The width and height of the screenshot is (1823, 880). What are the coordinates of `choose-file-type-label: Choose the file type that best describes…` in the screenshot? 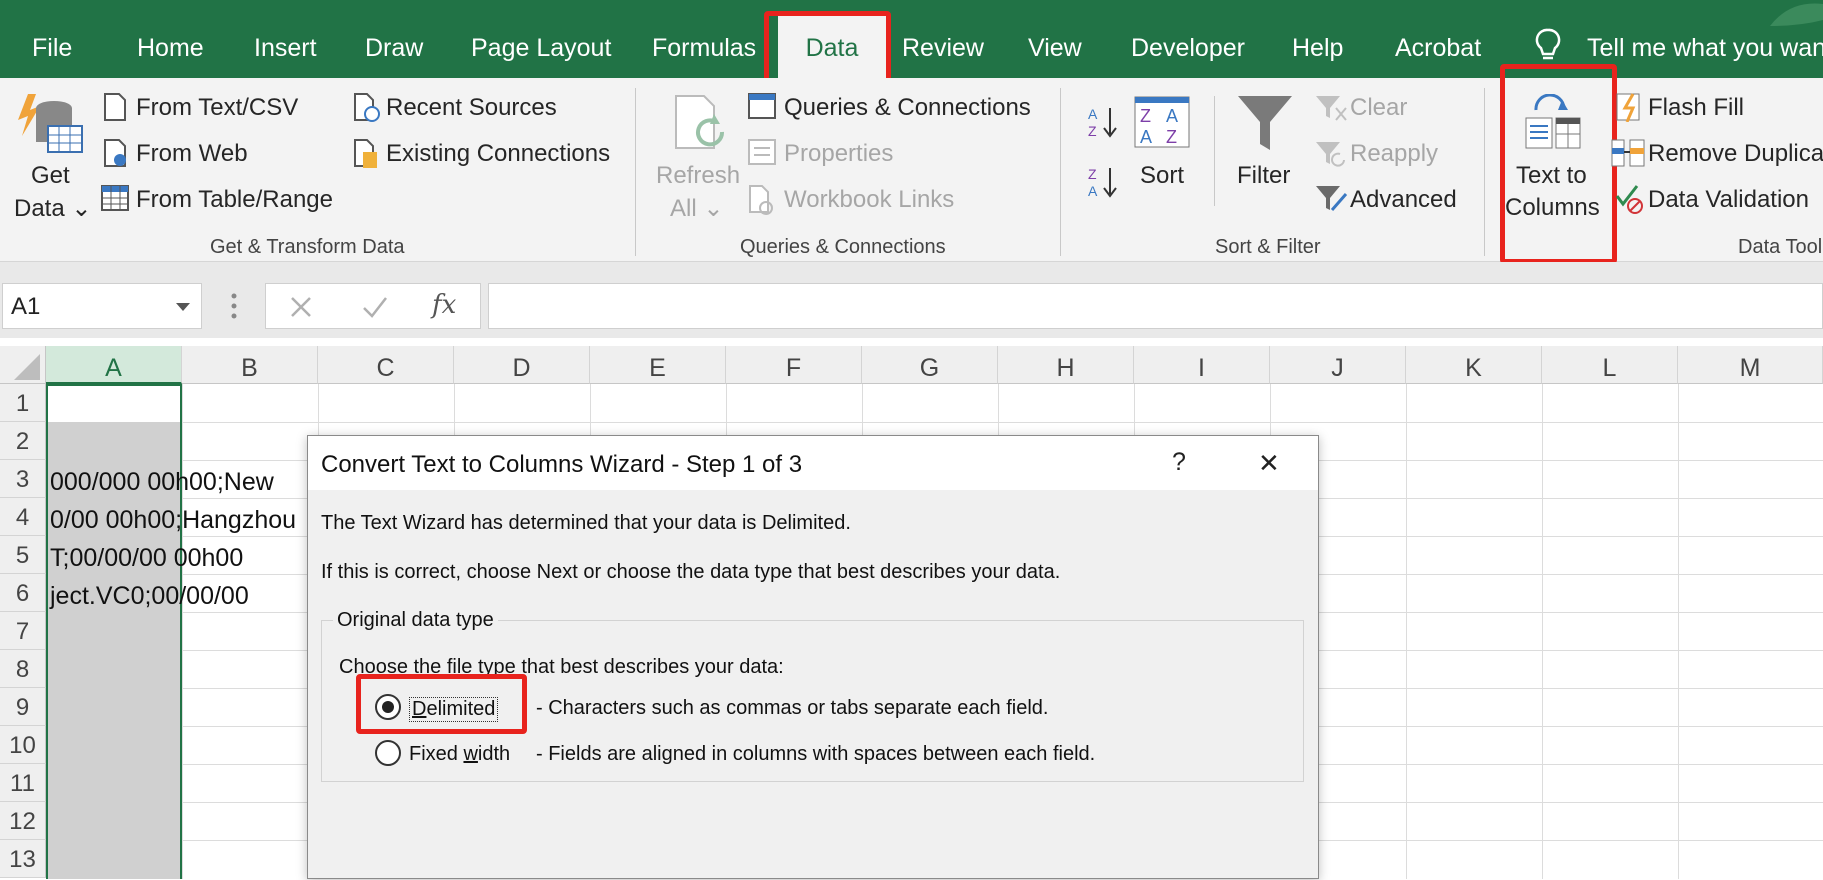 It's located at (561, 667).